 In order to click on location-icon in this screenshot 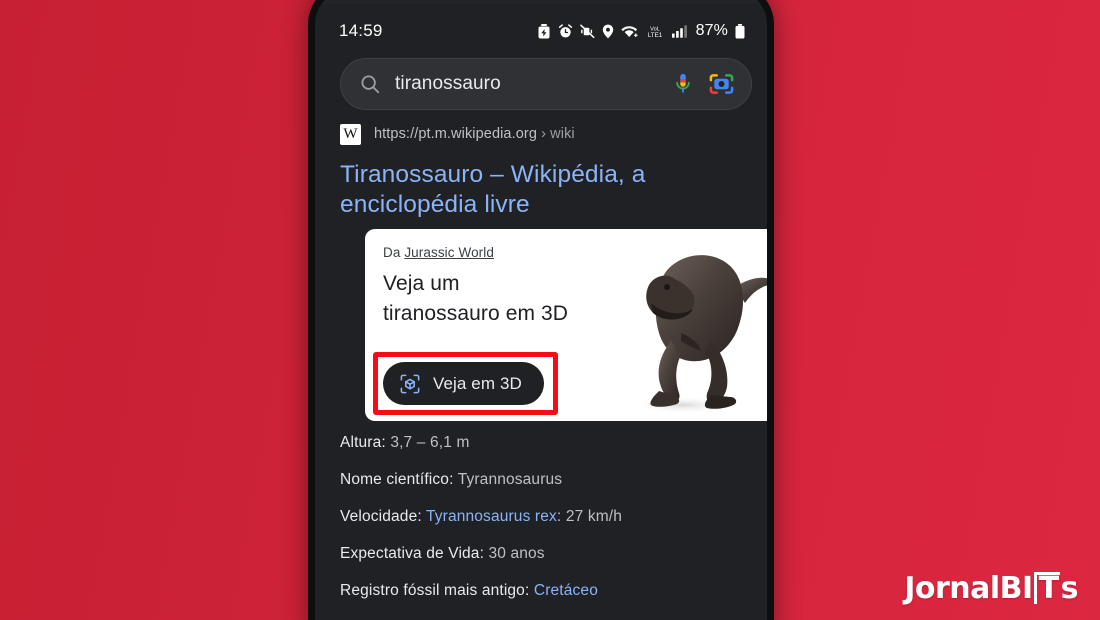, I will do `click(607, 31)`.